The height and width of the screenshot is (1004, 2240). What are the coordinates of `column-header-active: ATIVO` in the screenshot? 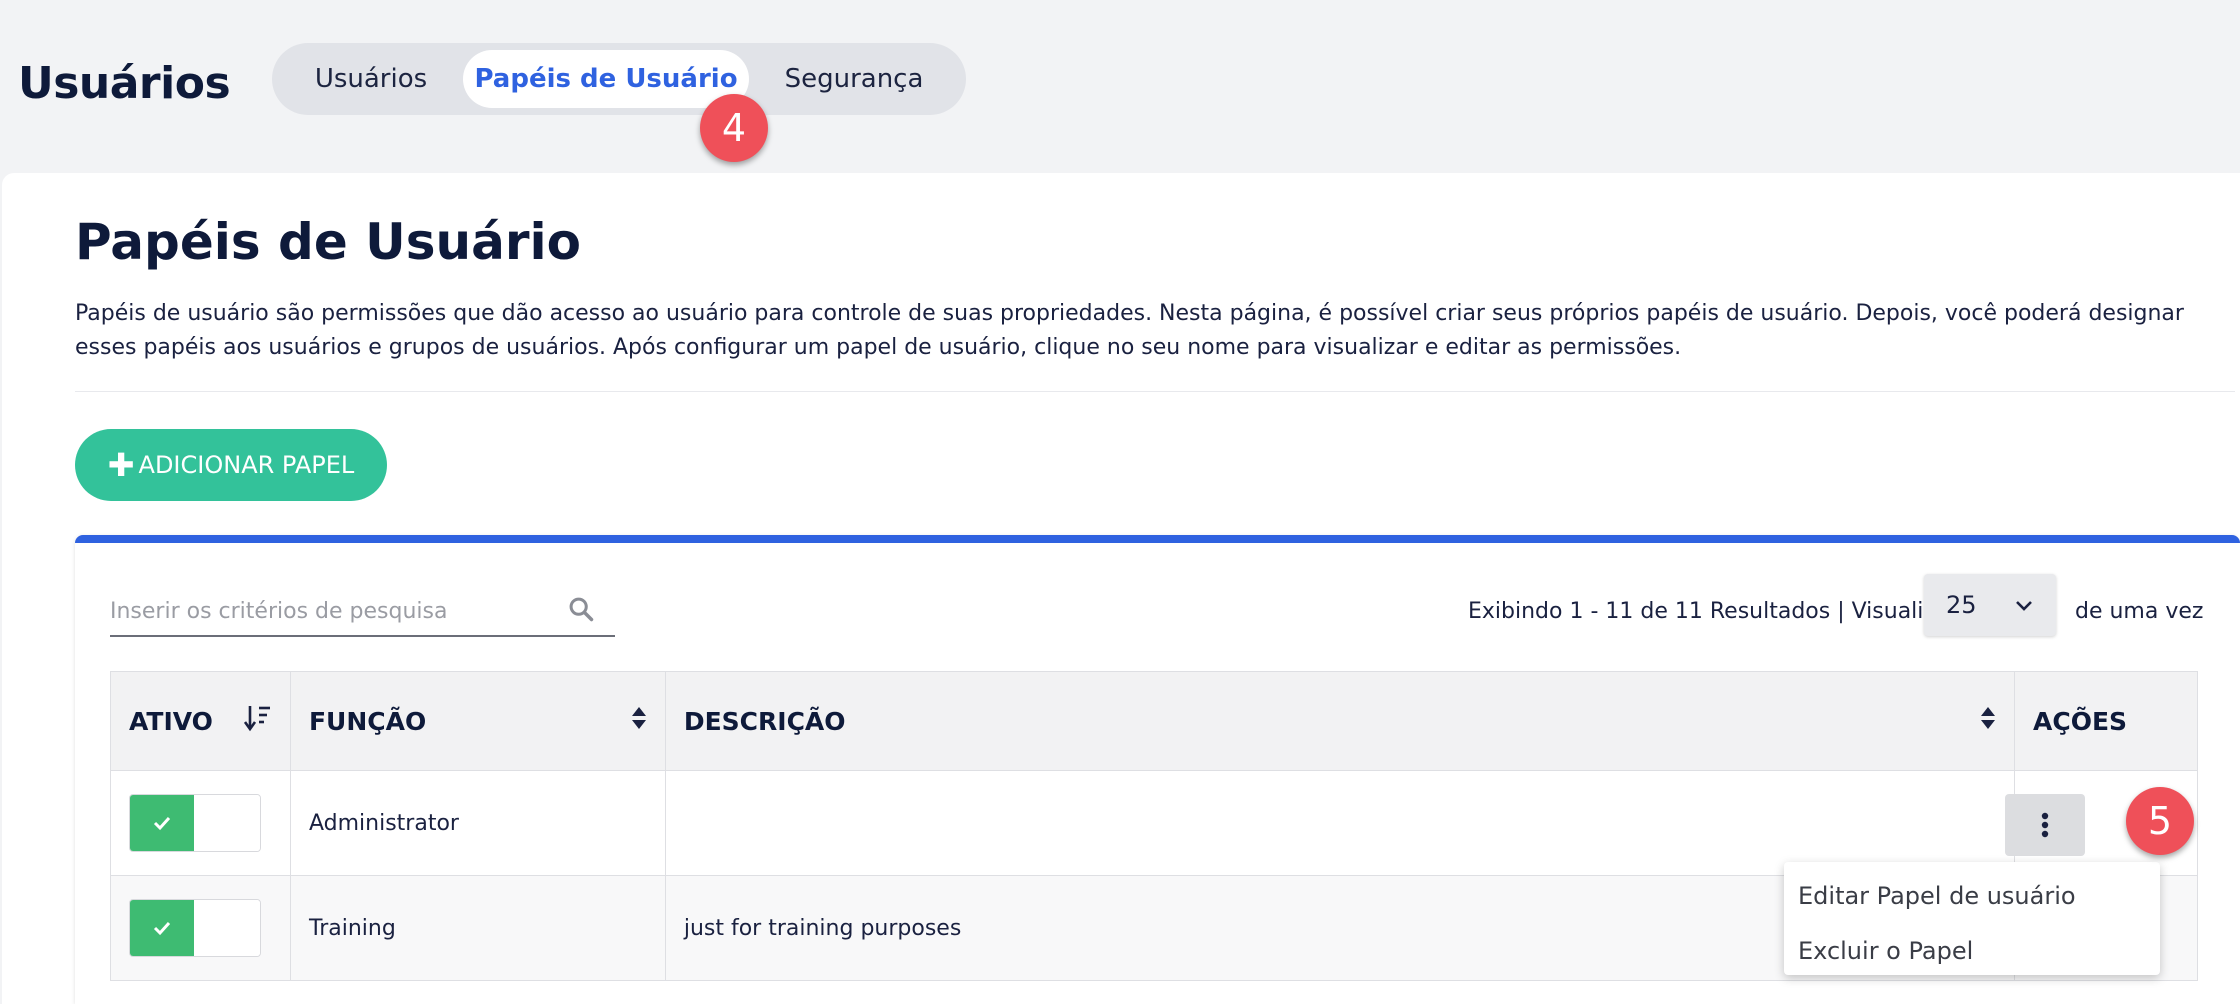 It's located at (200, 721).